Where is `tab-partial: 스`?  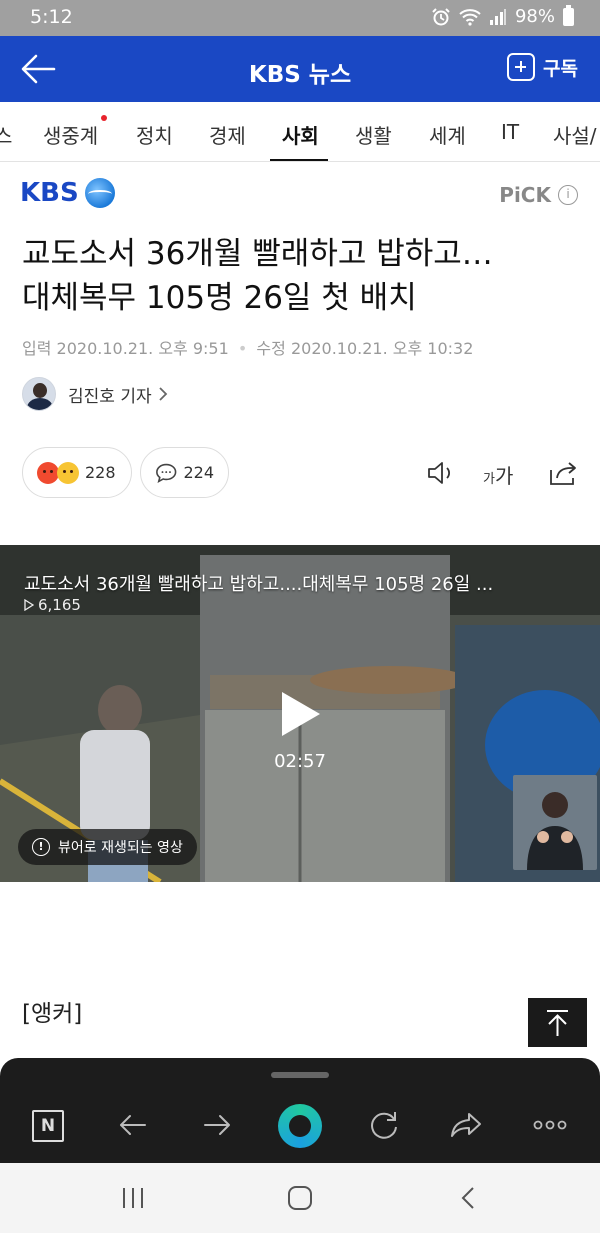 tab-partial: 스 is located at coordinates (6, 134).